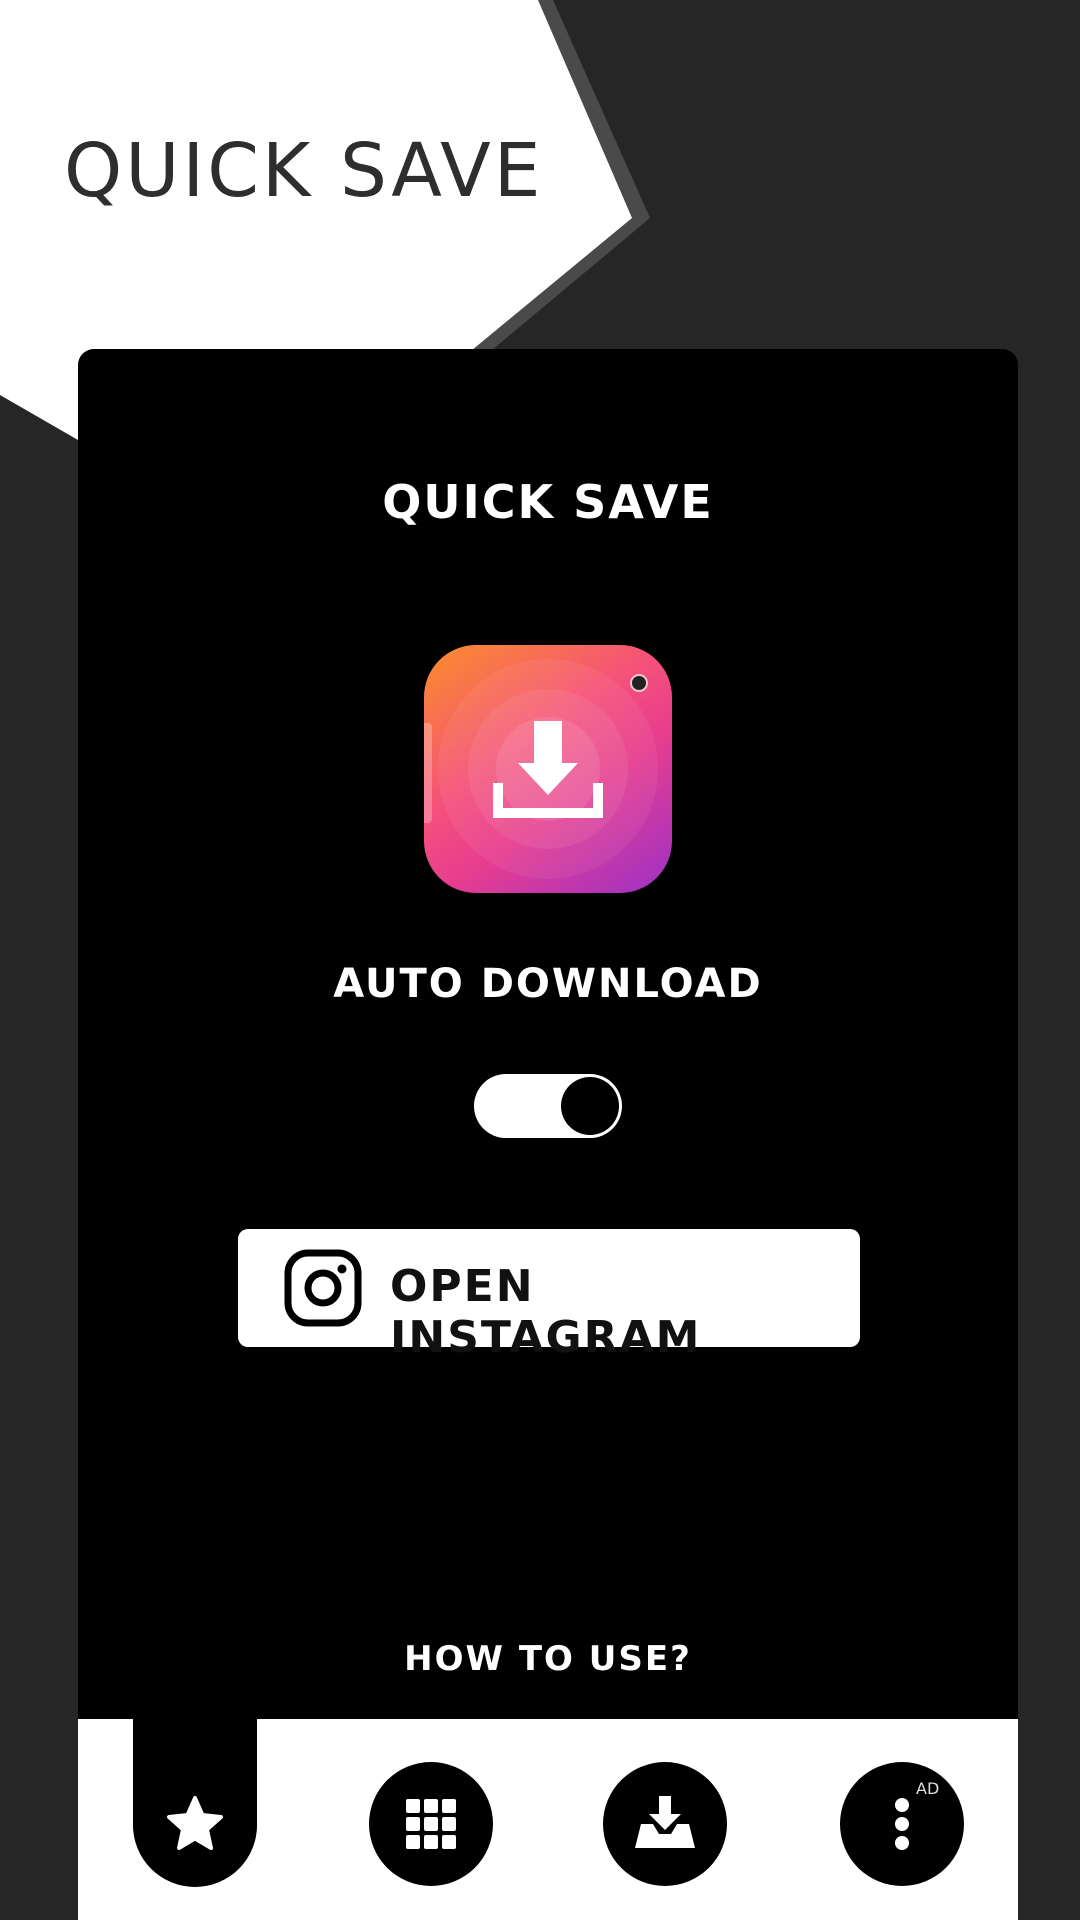 The height and width of the screenshot is (1920, 1080). I want to click on nav-favorites-button, so click(195, 1824).